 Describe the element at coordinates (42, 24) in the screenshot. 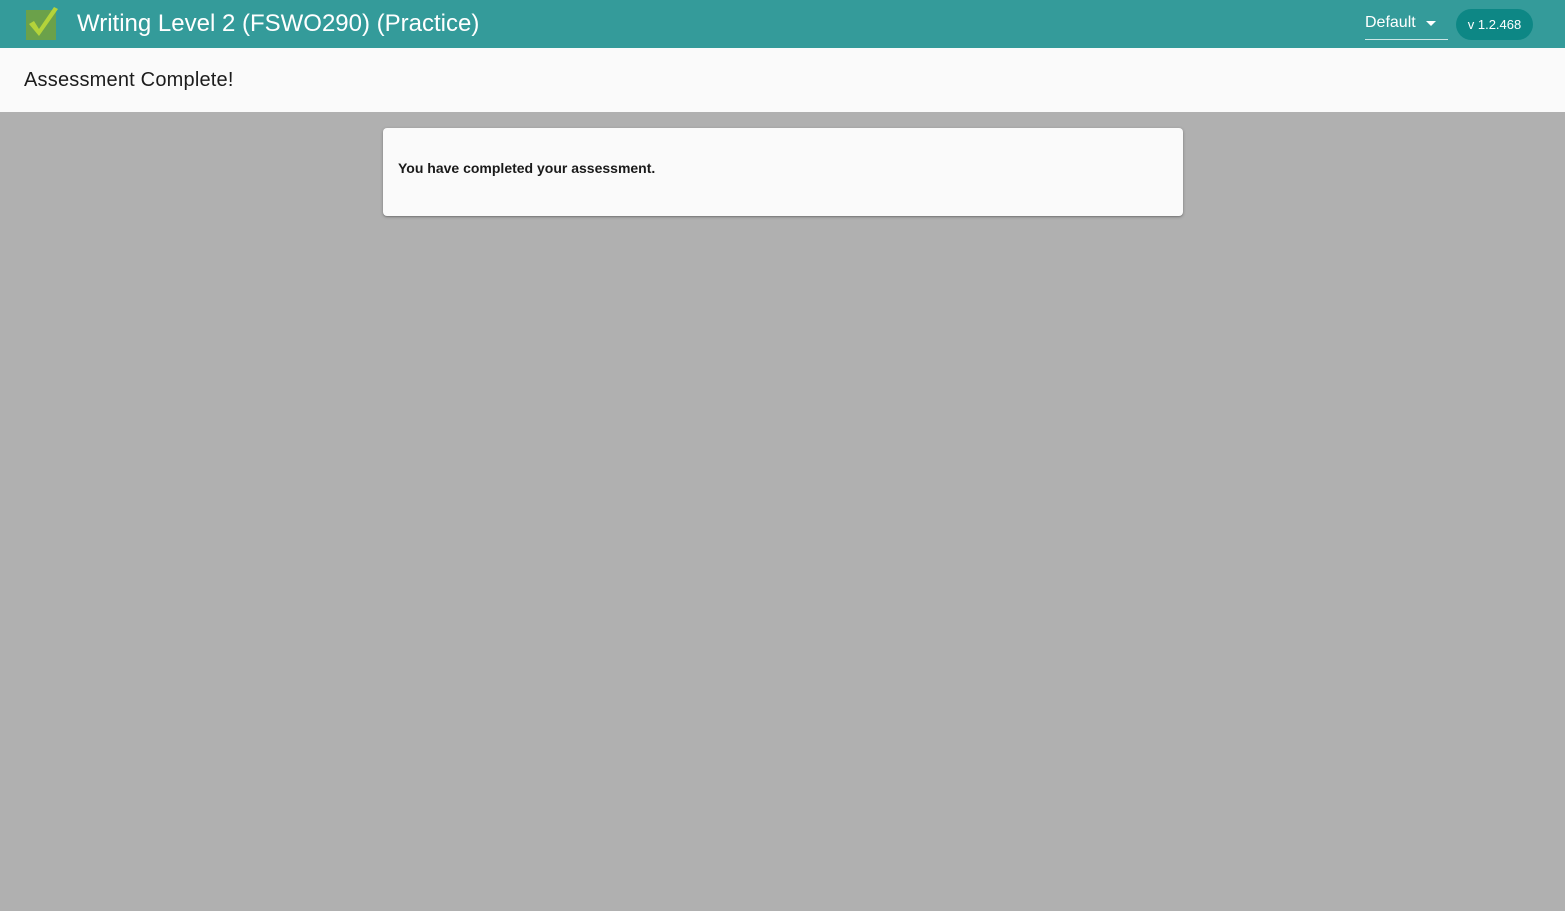

I see `checkmark-box-logo-icon` at that location.